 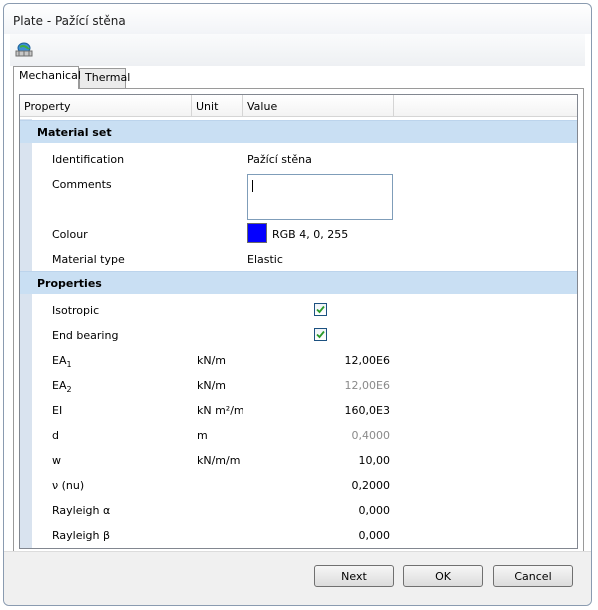 I want to click on row-rayleigh-beta: Rayleigh β 0,000, so click(x=298, y=534).